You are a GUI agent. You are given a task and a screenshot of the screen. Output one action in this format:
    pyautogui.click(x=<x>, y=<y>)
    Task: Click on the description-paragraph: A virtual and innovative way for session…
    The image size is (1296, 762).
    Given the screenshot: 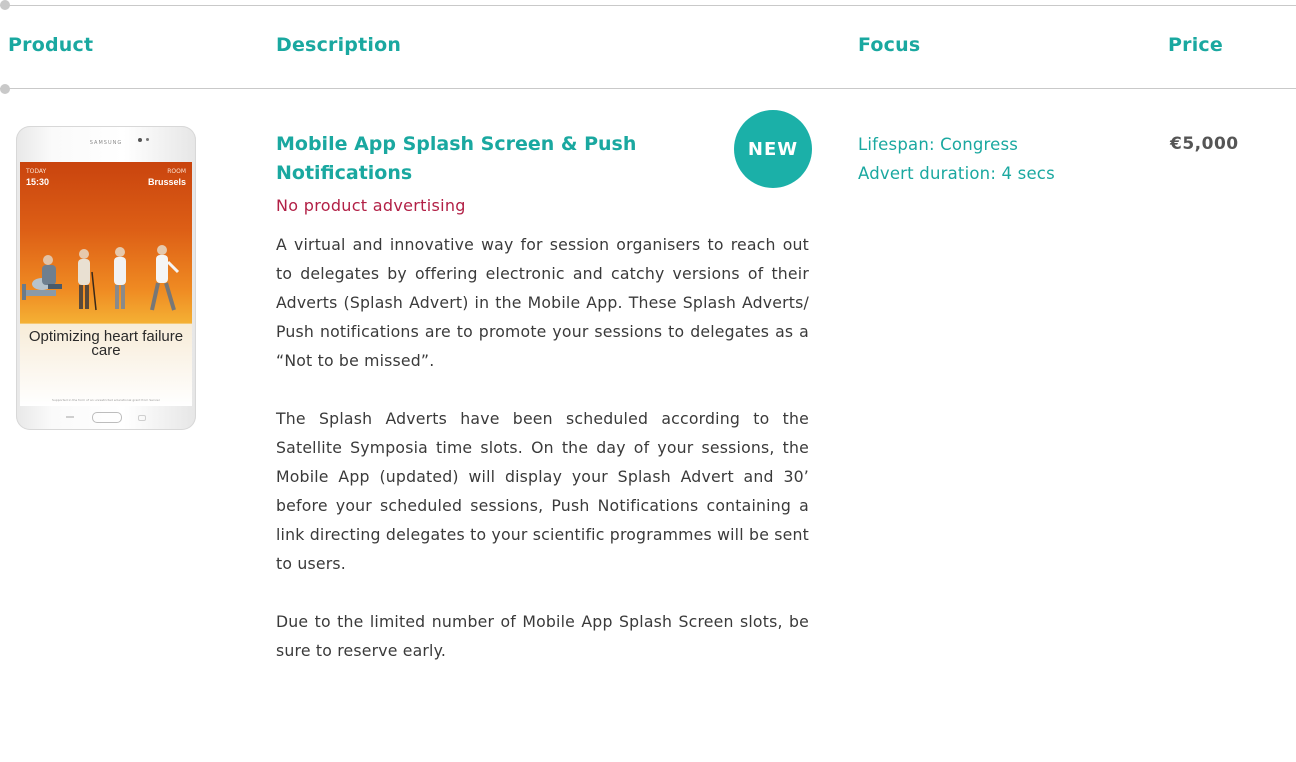 What is the action you would take?
    pyautogui.click(x=542, y=302)
    